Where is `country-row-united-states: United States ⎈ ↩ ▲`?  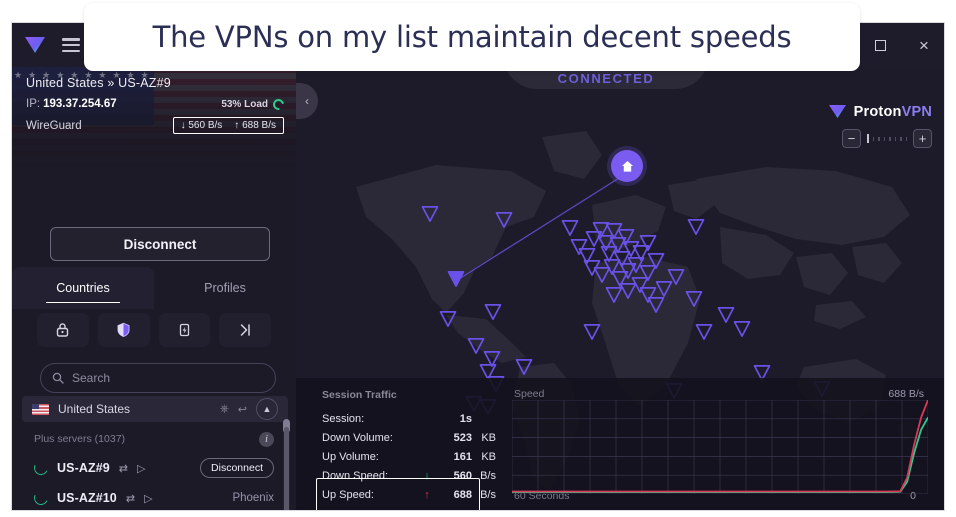
country-row-united-states: United States ⎈ ↩ ▲ is located at coordinates (155, 409).